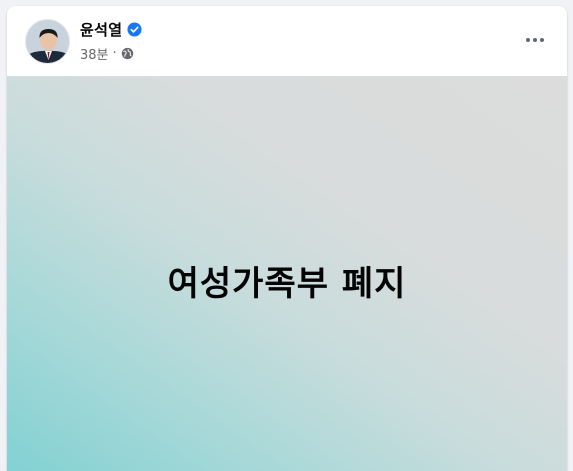 The image size is (573, 471). I want to click on author-name: 윤석열, so click(101, 29).